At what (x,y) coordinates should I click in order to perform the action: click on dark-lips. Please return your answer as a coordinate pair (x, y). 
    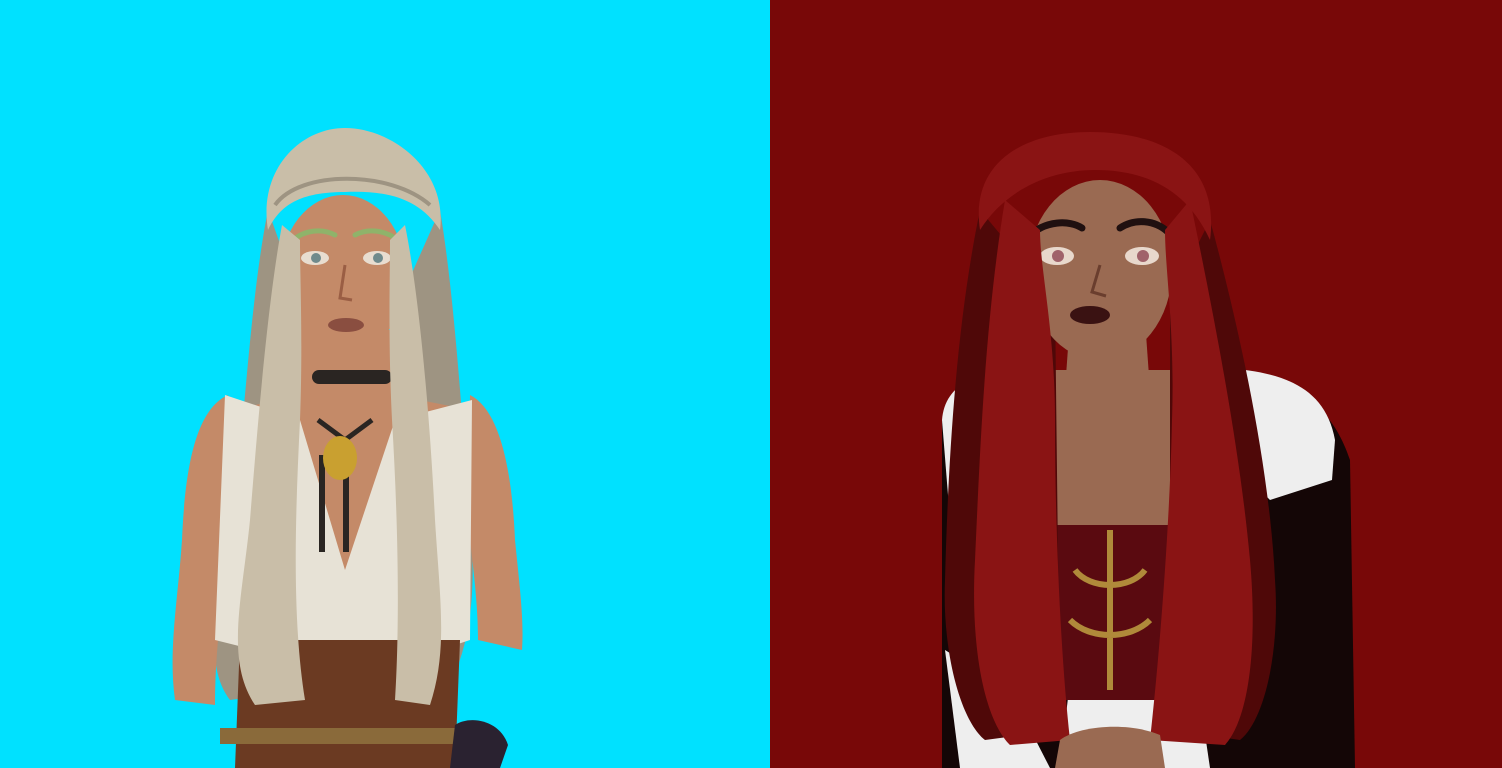
    Looking at the image, I should click on (1090, 315).